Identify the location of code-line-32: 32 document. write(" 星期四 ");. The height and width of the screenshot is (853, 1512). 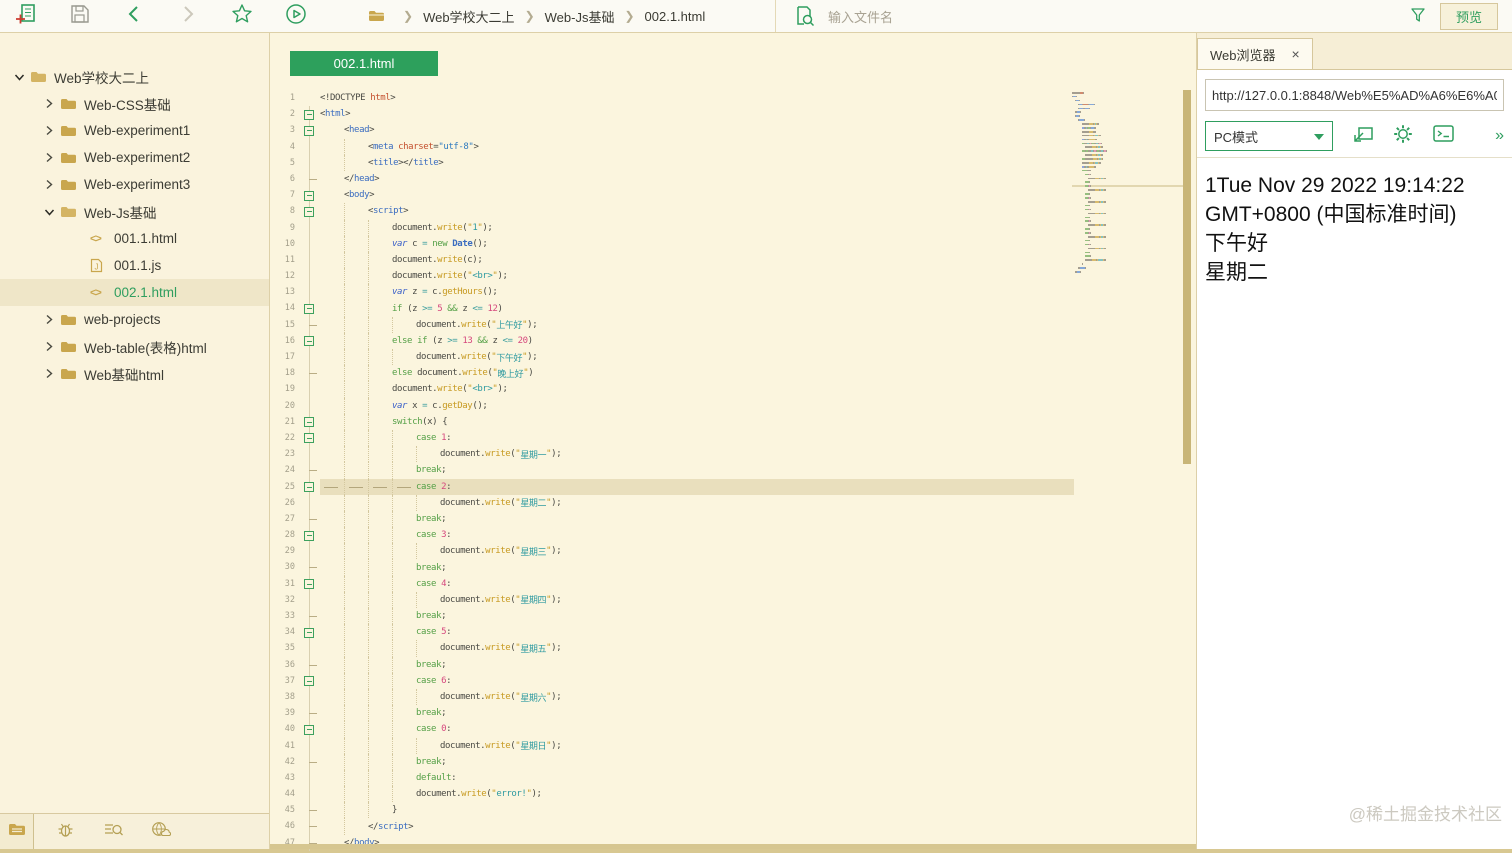
(674, 600).